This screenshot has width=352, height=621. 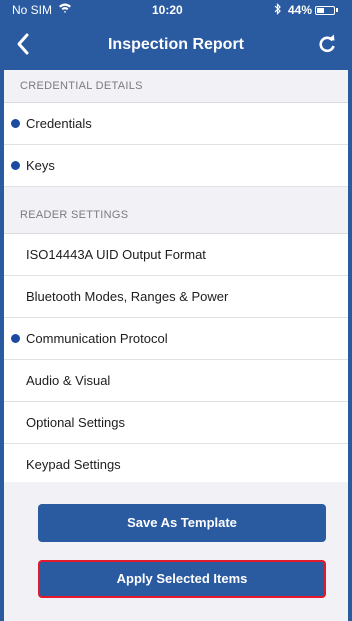 I want to click on battery-tip, so click(x=337, y=10).